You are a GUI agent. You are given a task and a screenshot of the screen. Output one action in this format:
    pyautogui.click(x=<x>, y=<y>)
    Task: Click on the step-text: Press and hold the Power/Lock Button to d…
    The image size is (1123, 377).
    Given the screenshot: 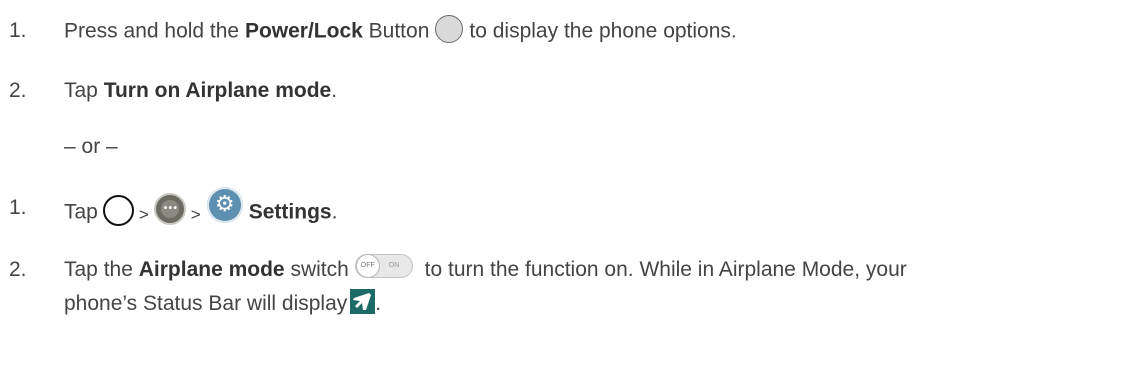 What is the action you would take?
    pyautogui.click(x=400, y=30)
    